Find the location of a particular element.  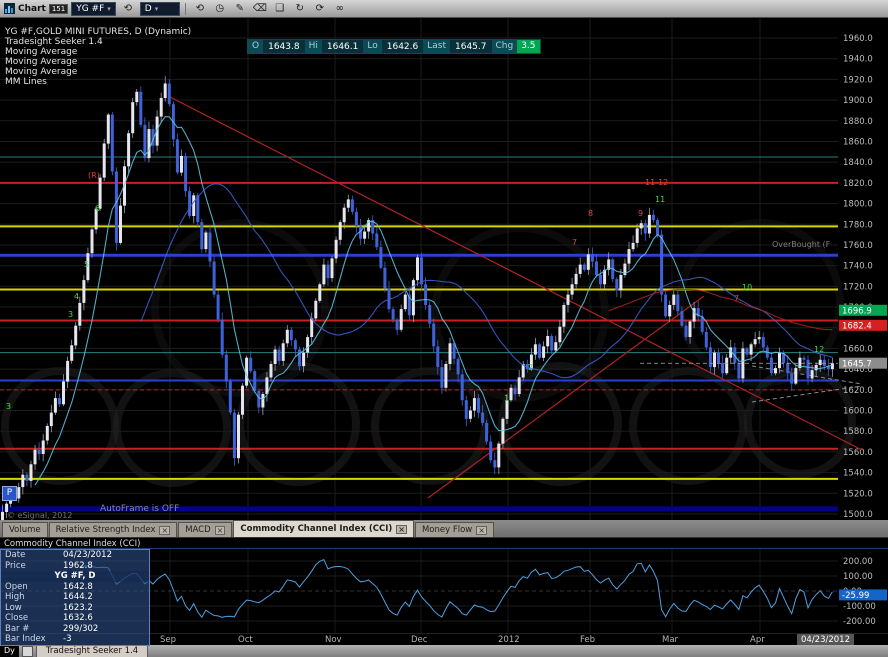

svg-text: 6 is located at coordinates (97, 208).